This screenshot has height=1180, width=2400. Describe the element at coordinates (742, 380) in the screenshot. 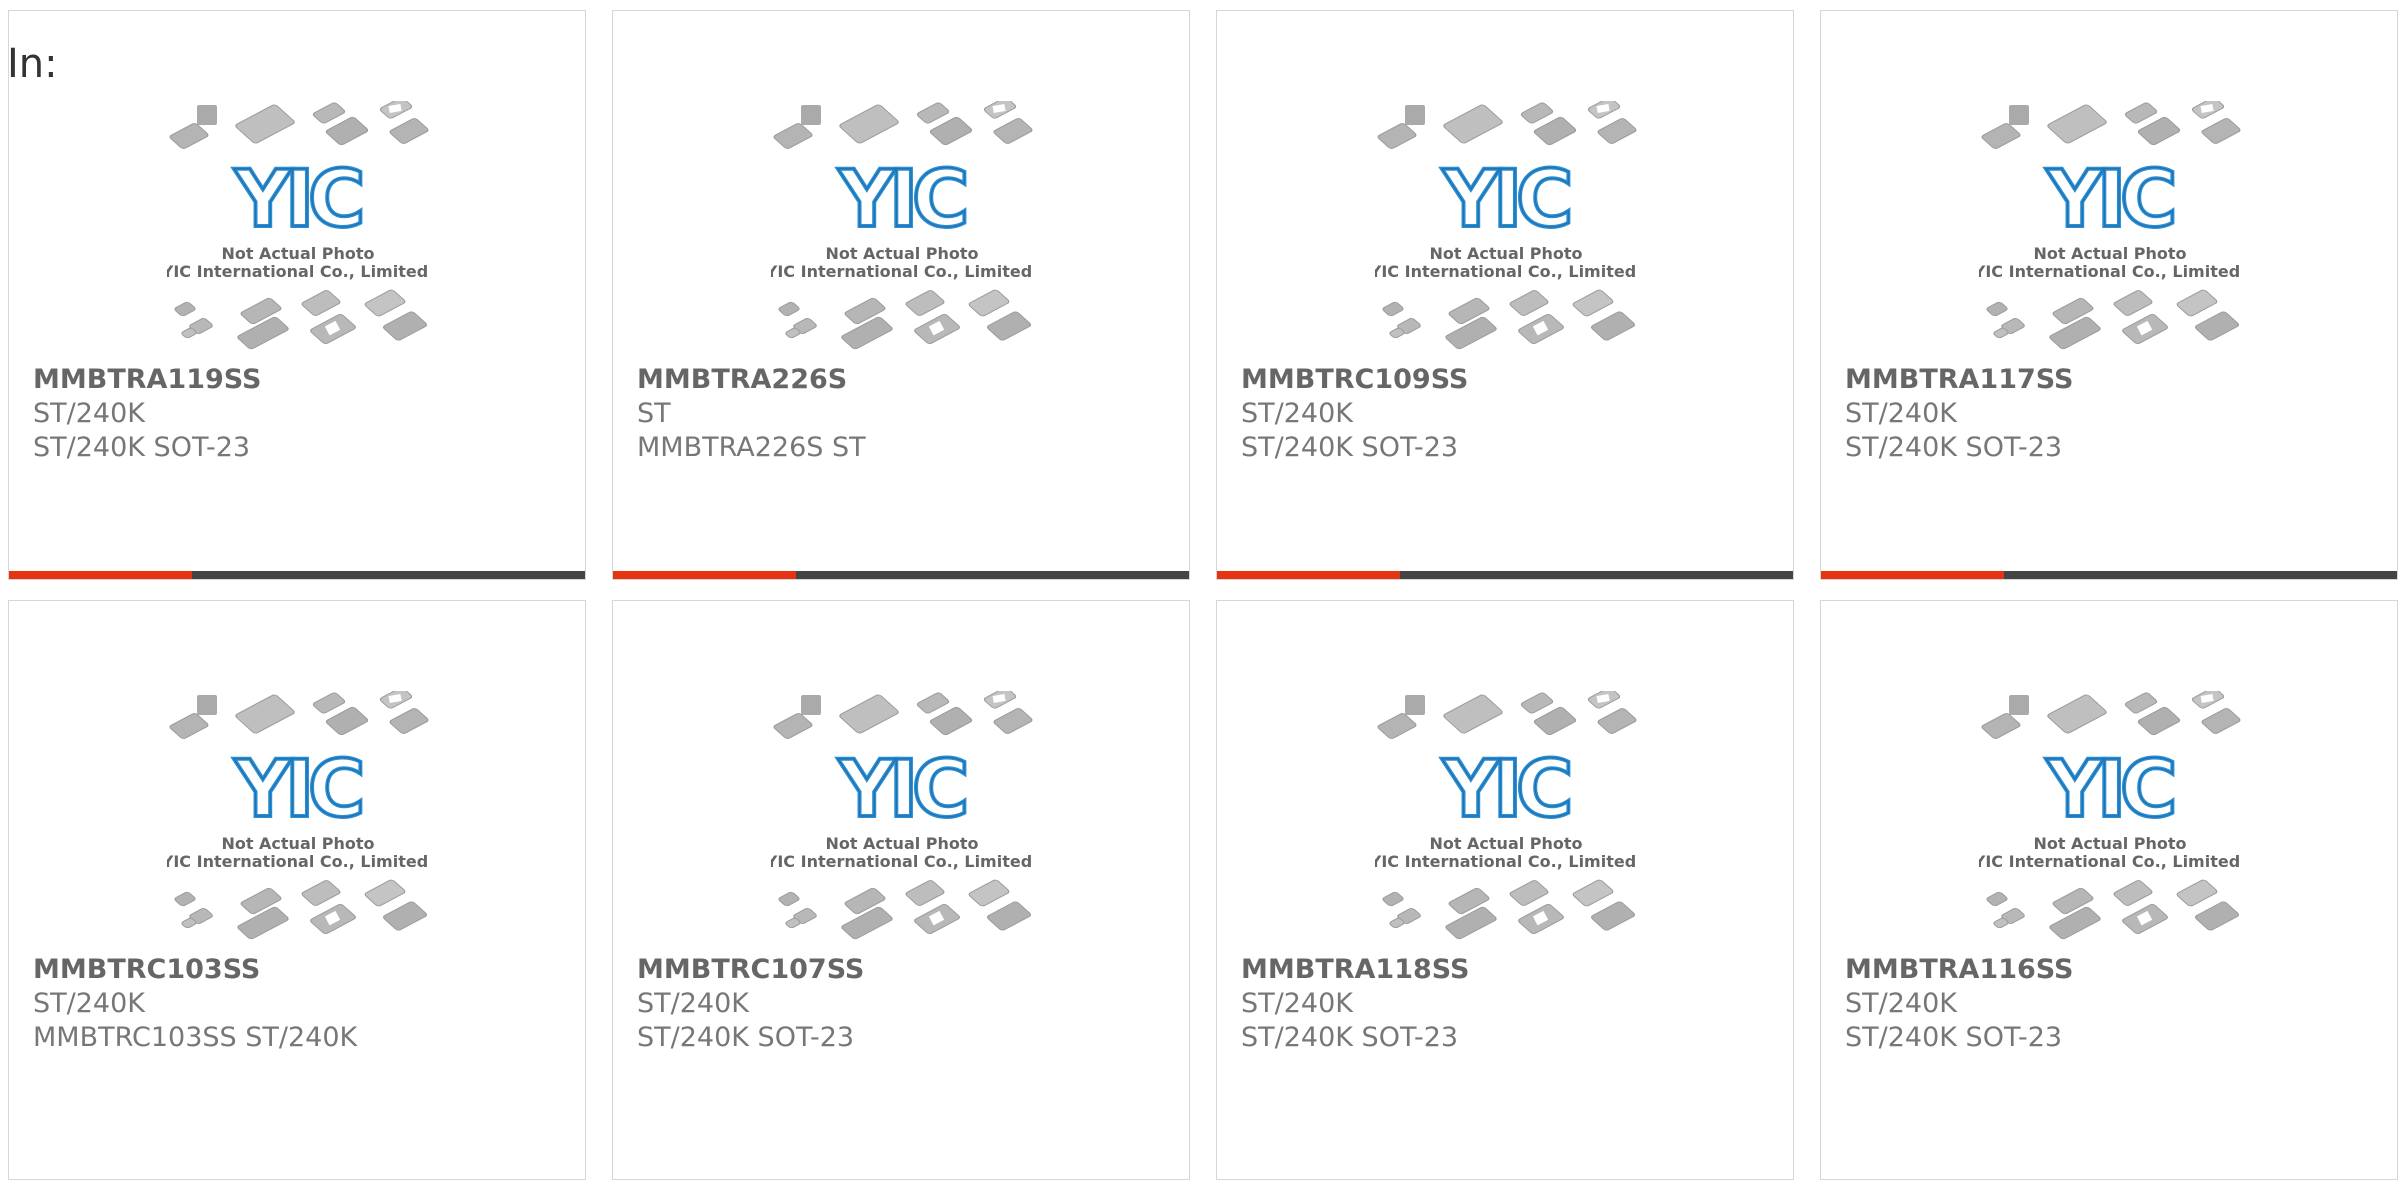

I see `part-number: MMBTRA226S` at that location.